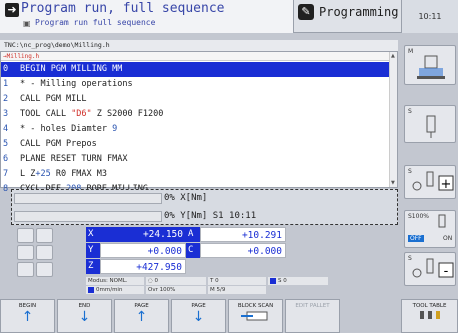  What do you see at coordinates (195, 174) in the screenshot?
I see `program-line: 7 L Z+25 R0 FMAX M3` at bounding box center [195, 174].